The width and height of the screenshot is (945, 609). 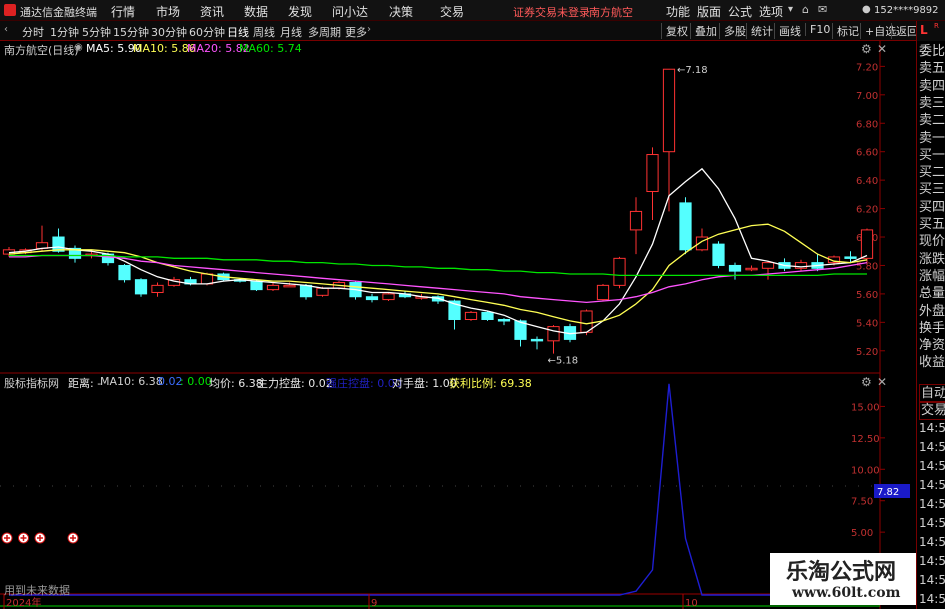 What do you see at coordinates (822, 9) in the screenshot?
I see `message-icon: ✉` at bounding box center [822, 9].